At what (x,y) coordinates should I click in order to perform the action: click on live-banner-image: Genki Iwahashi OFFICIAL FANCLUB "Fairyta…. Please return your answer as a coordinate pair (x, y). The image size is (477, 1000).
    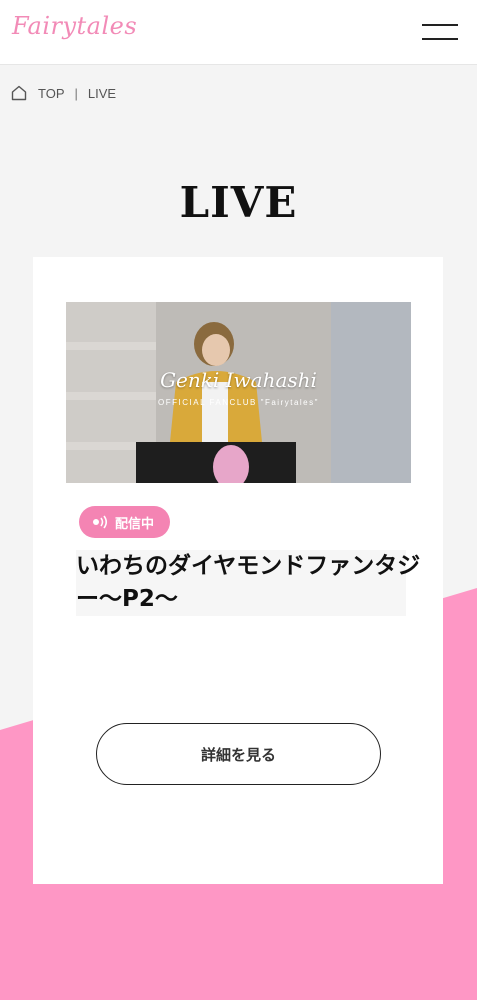
    Looking at the image, I should click on (238, 392).